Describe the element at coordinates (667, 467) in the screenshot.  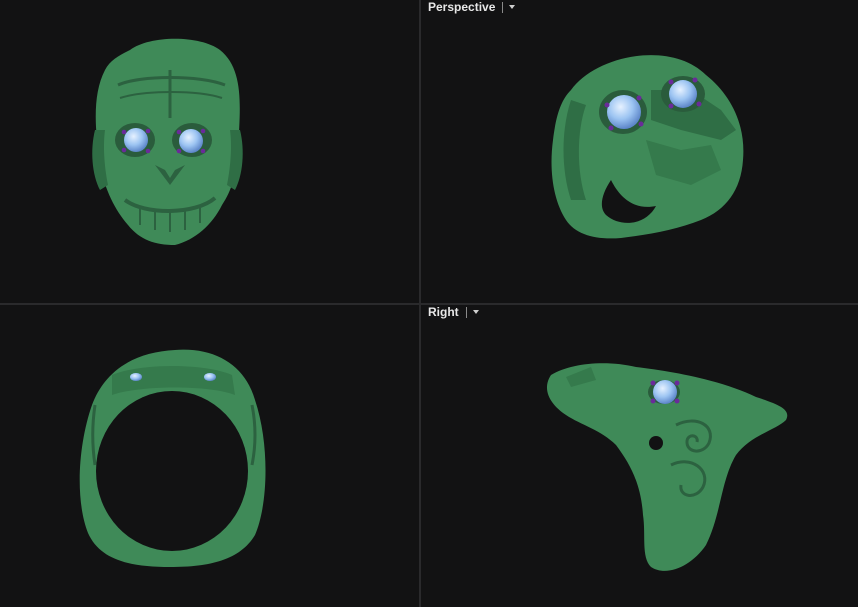
I see `skull-ring-right-model` at that location.